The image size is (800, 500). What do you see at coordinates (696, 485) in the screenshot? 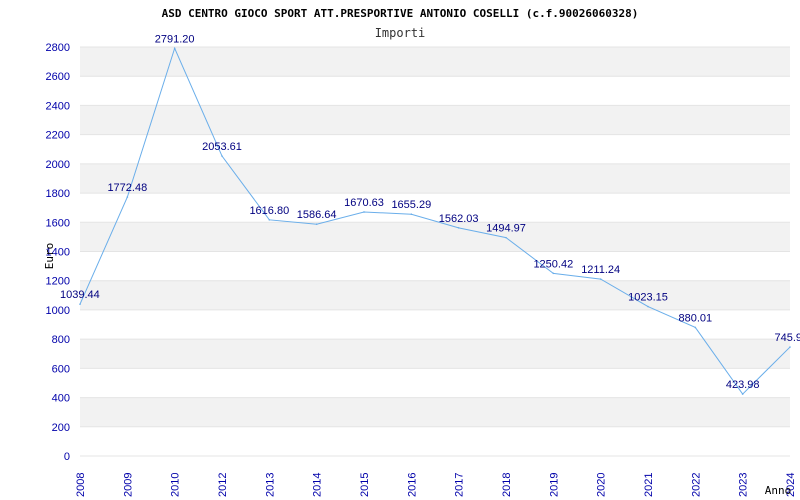
I see `x-tick-label: 2022` at bounding box center [696, 485].